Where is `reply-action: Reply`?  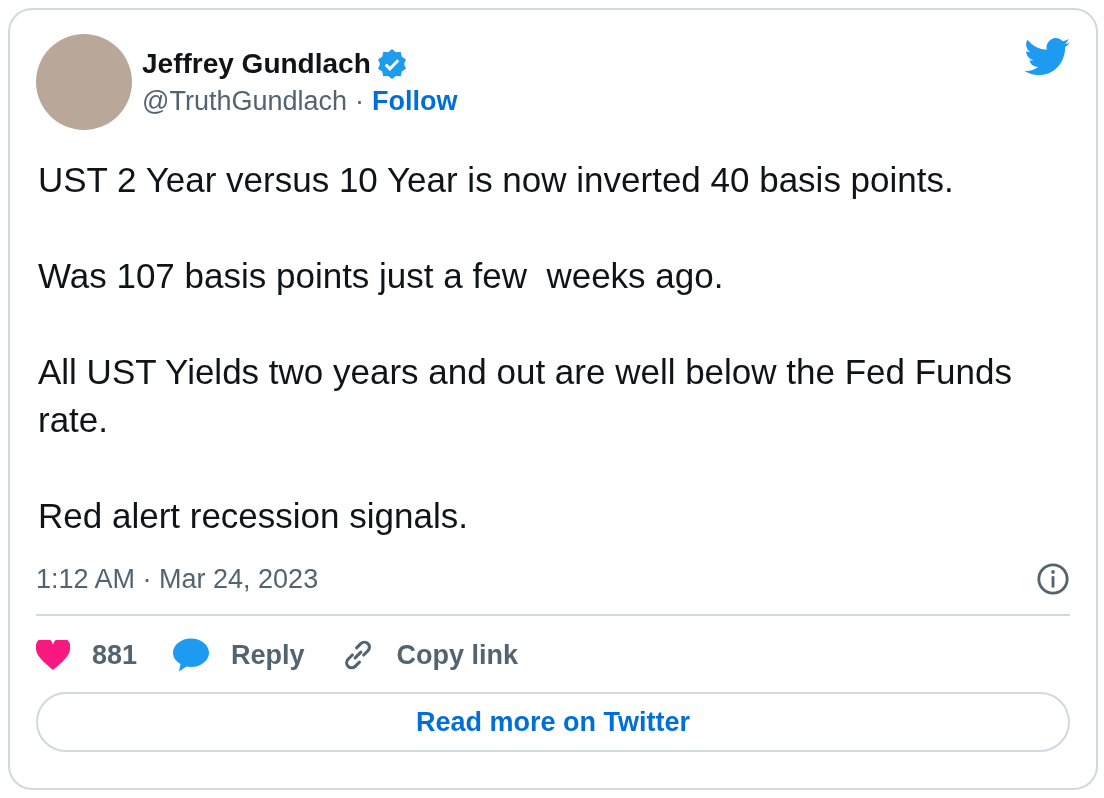 reply-action: Reply is located at coordinates (239, 655).